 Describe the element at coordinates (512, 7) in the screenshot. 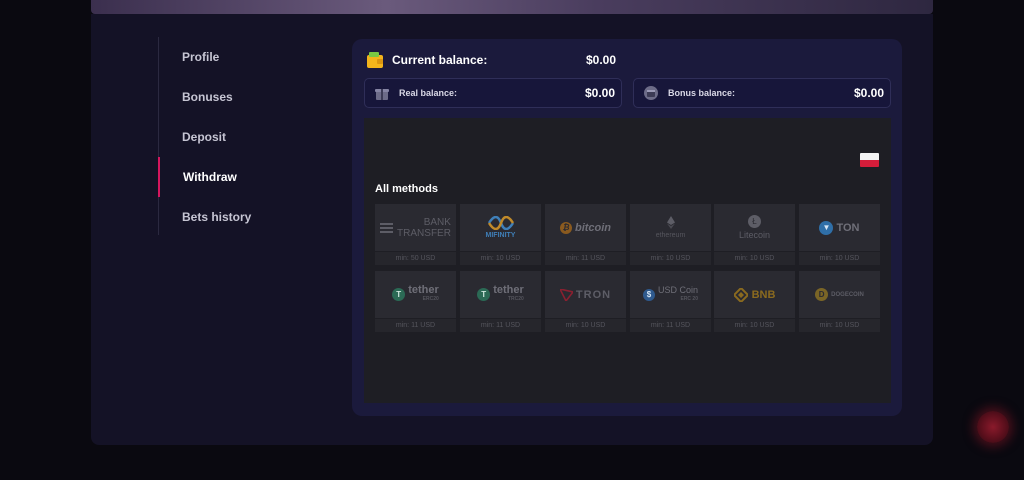

I see `top-banner` at that location.